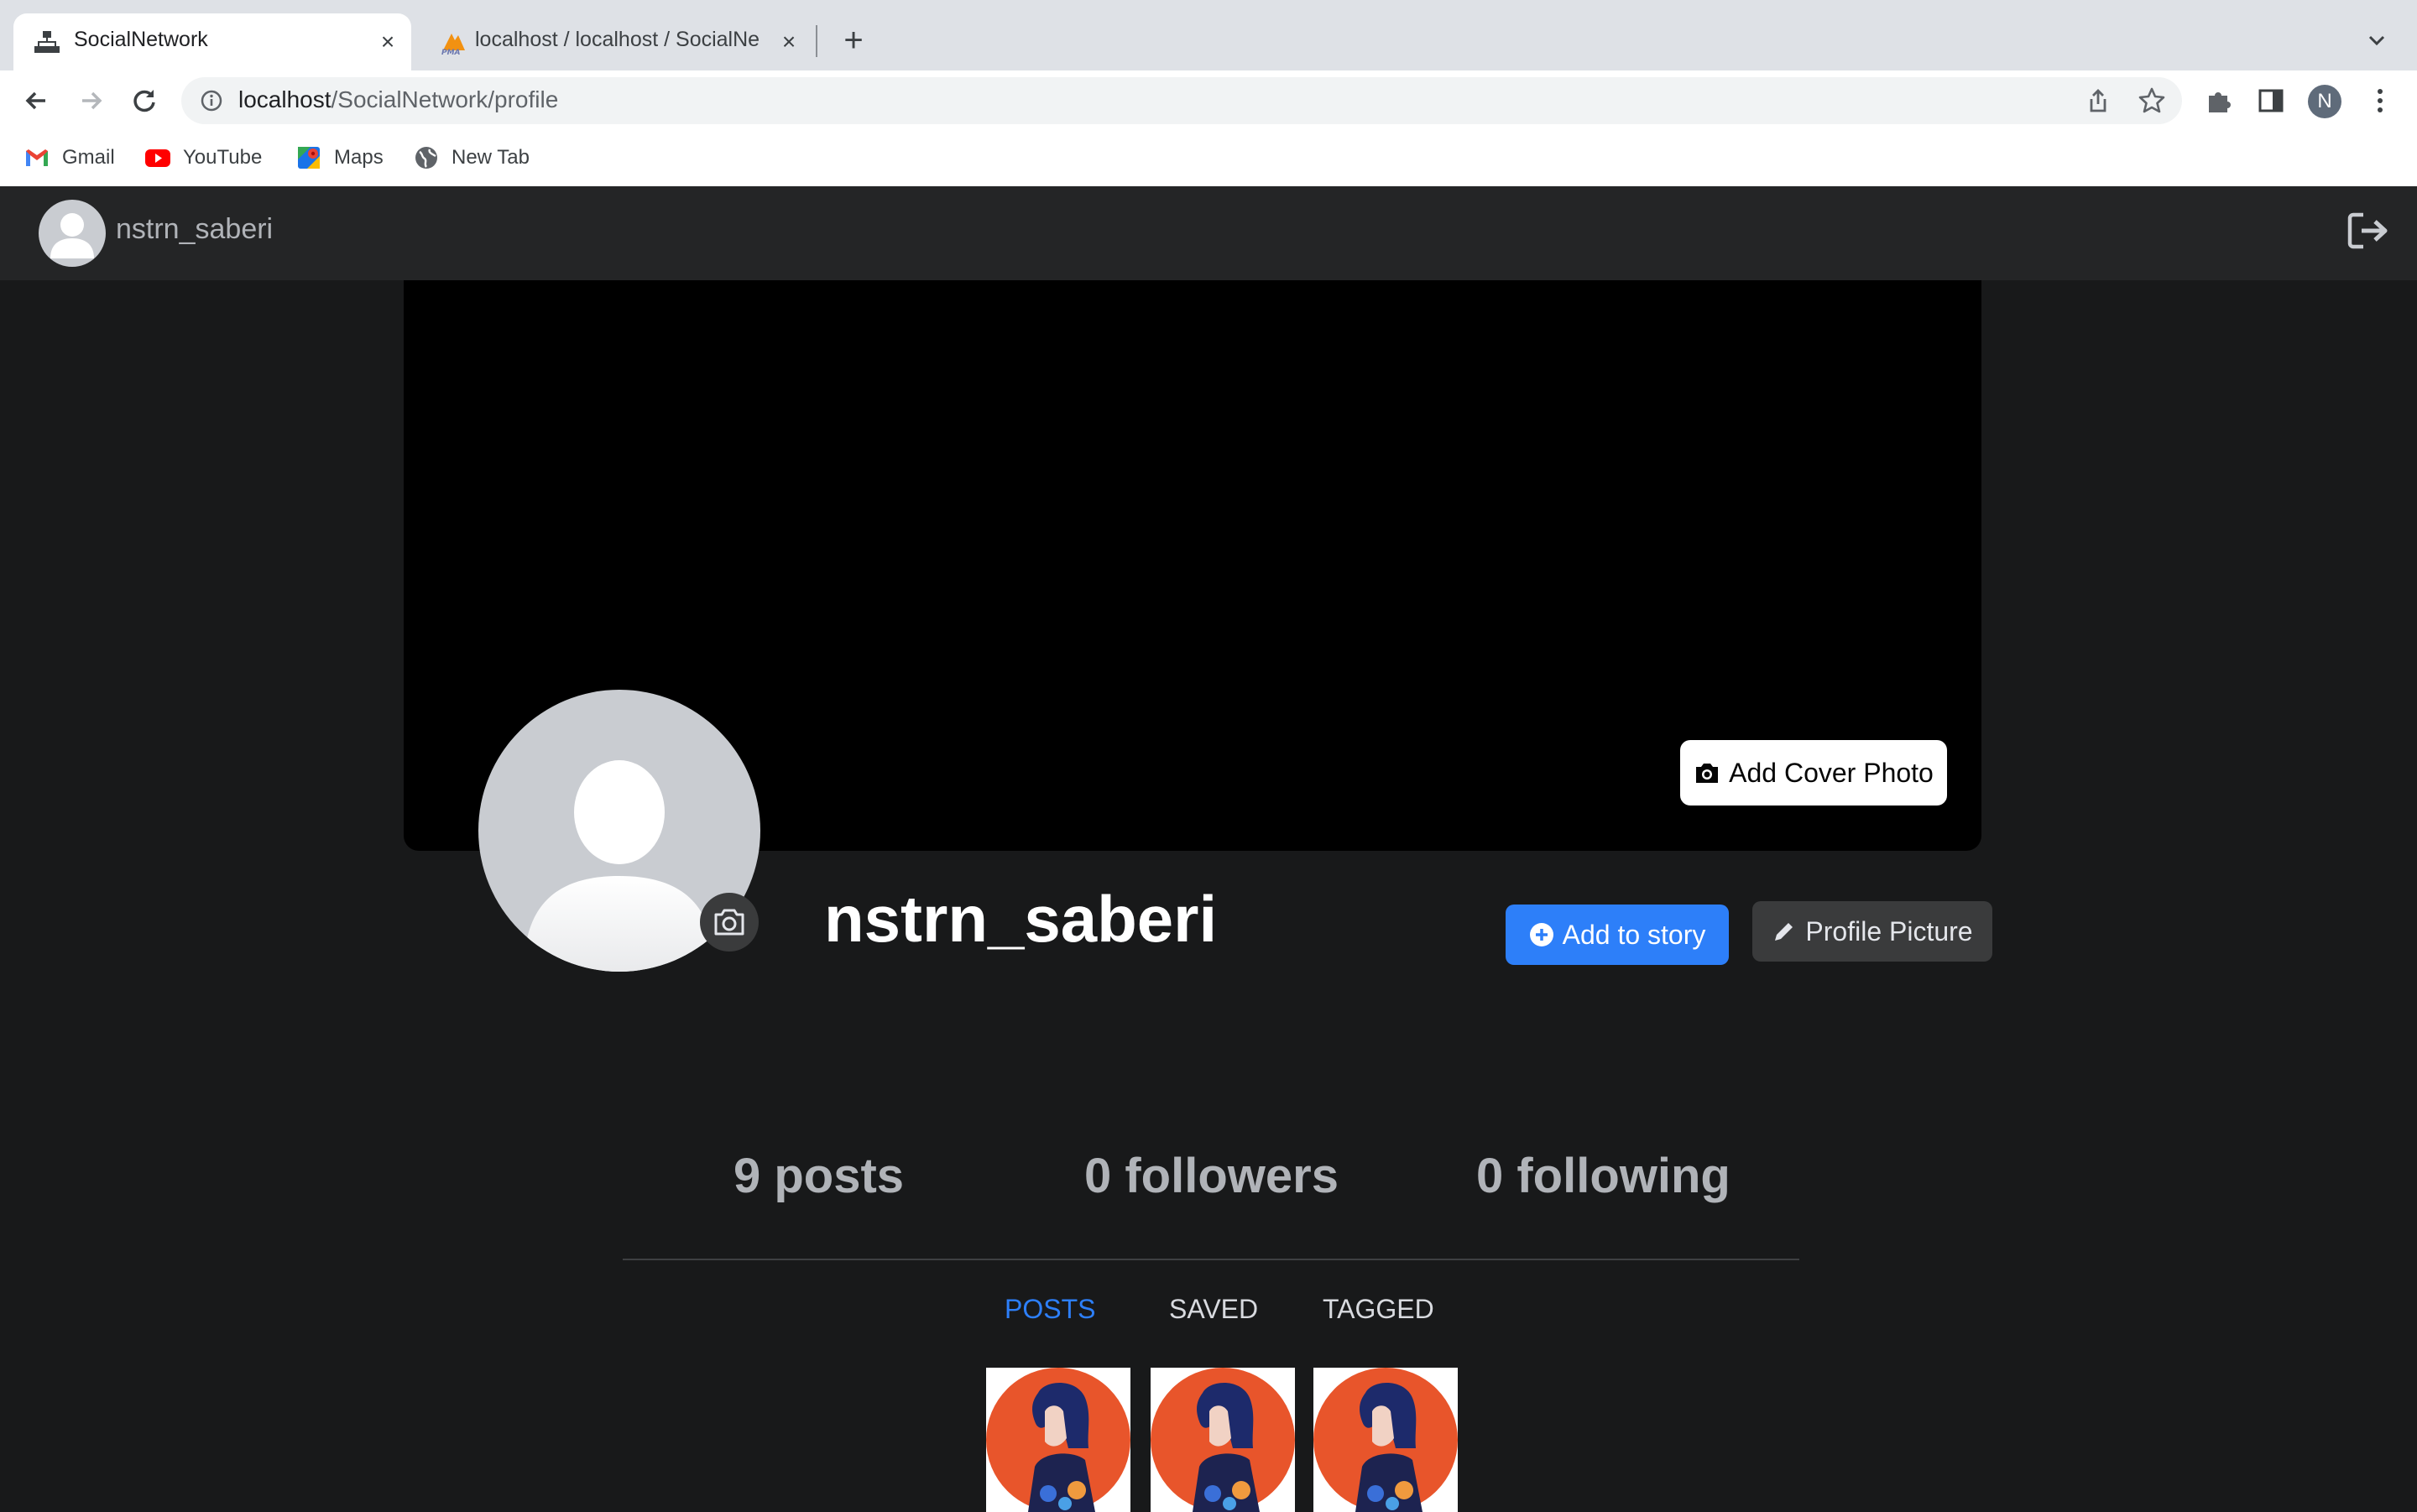  I want to click on phpmyadmin-icon: PMA, so click(453, 44).